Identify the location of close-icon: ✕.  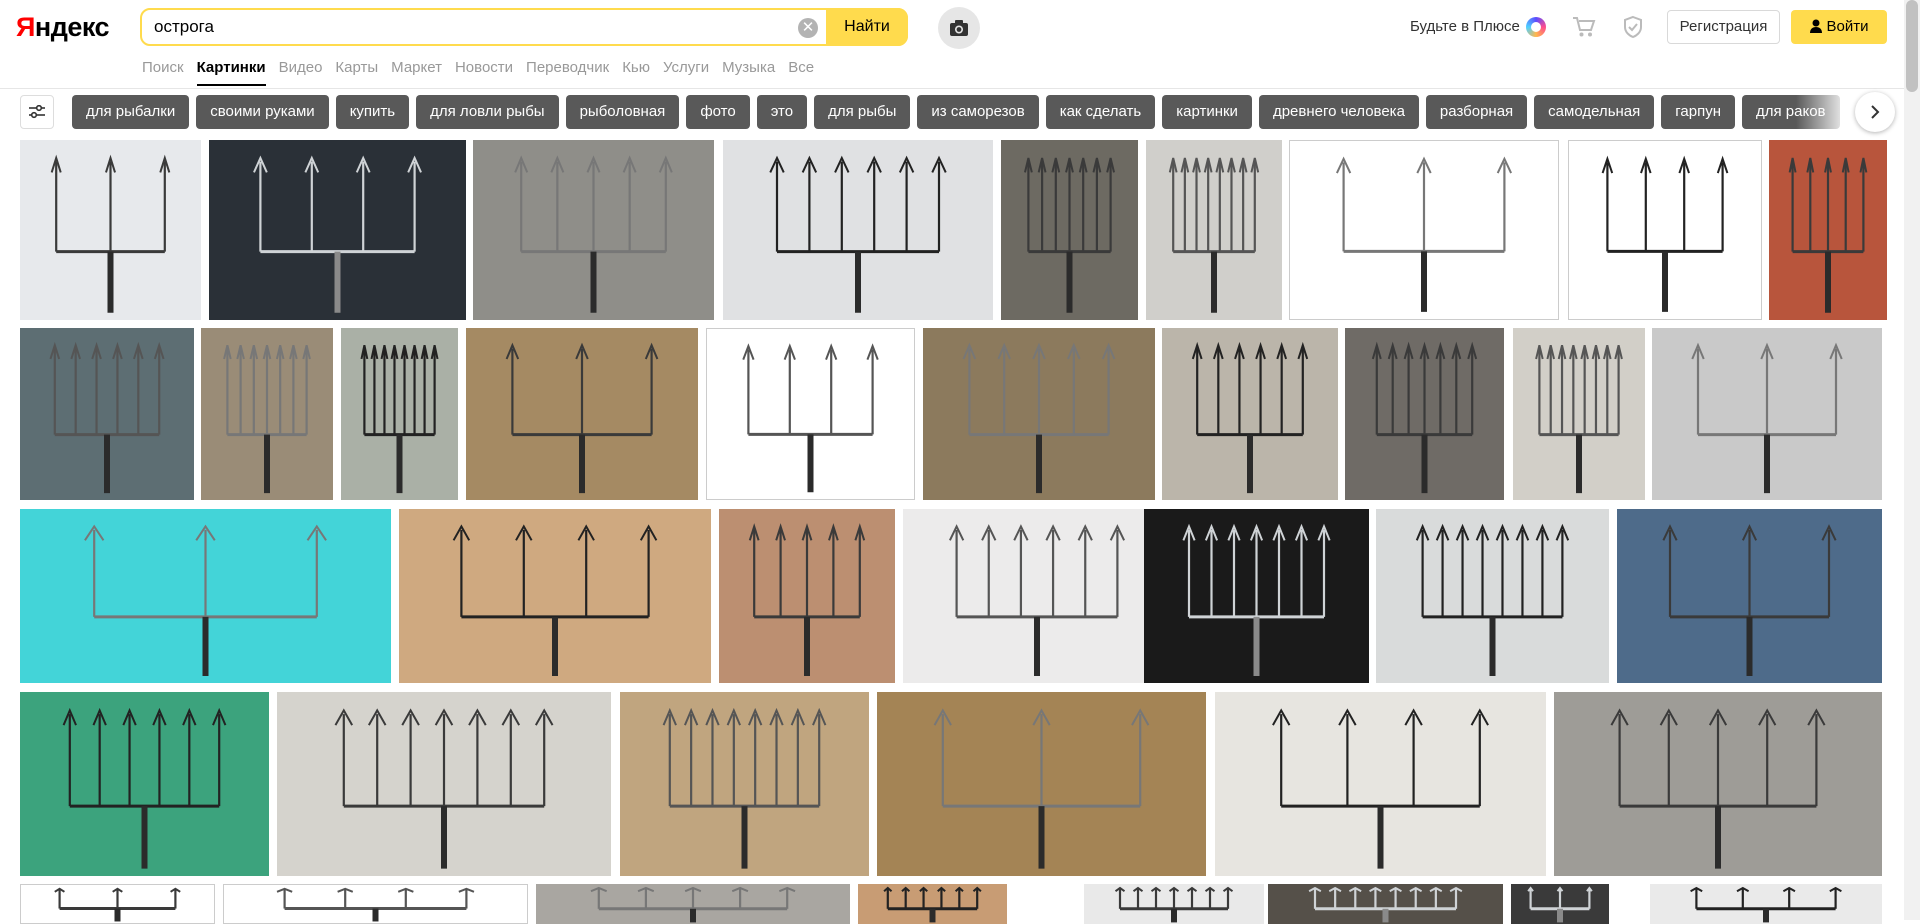
(808, 28).